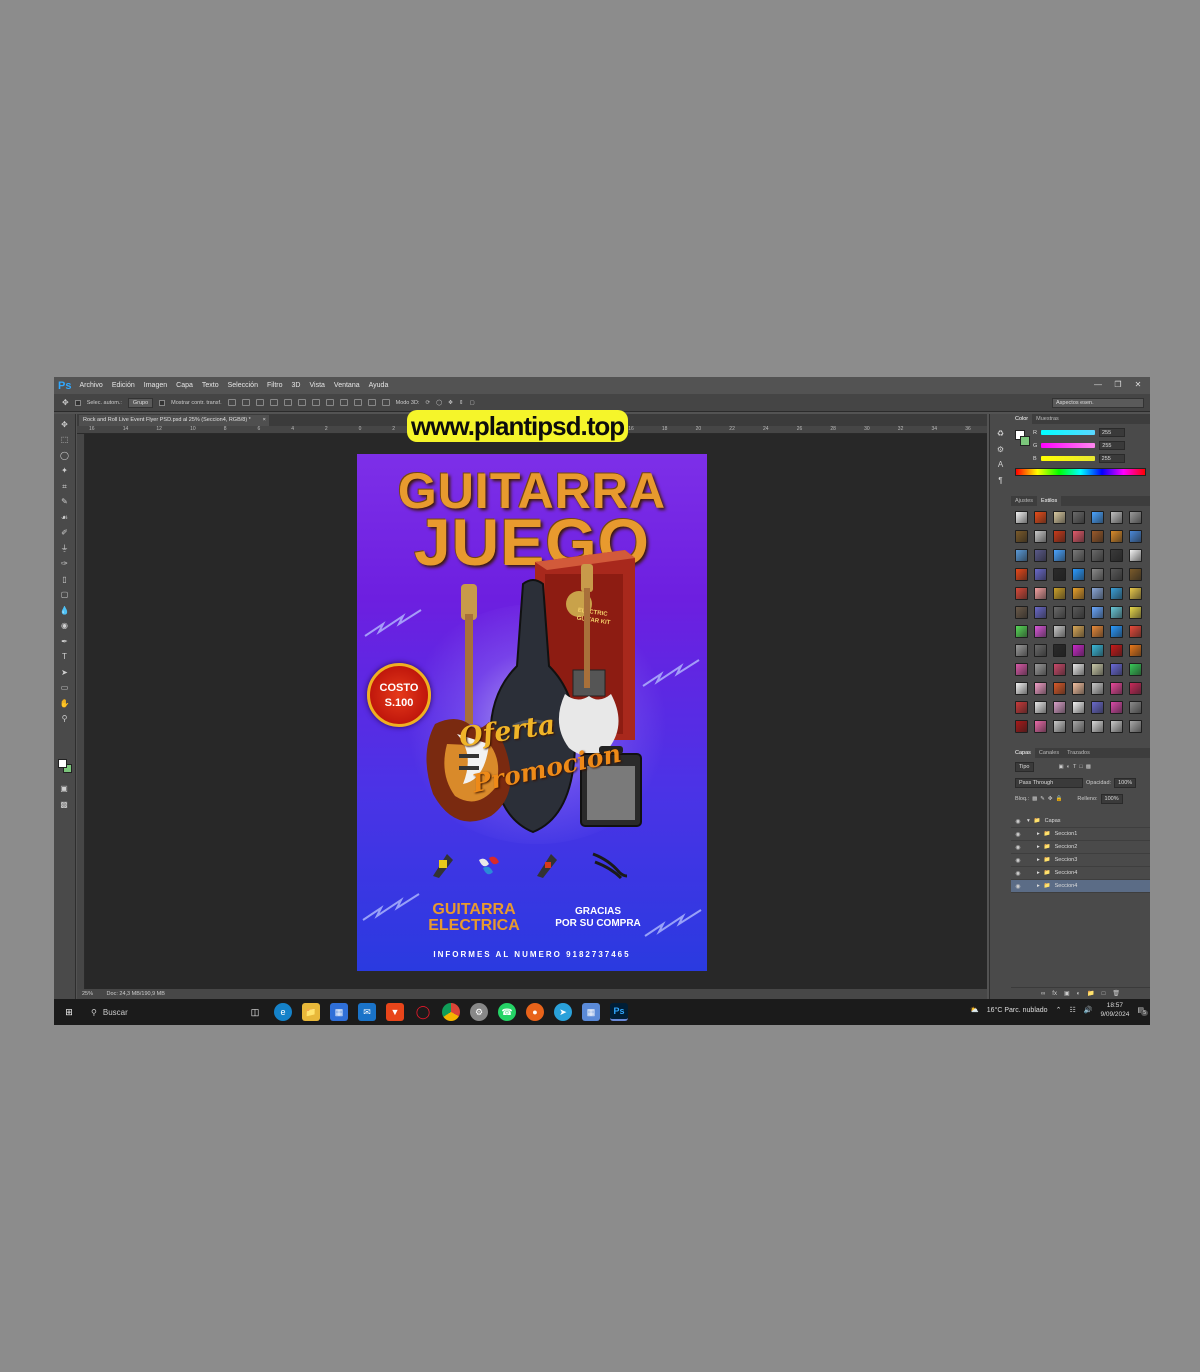 The height and width of the screenshot is (1372, 1200). What do you see at coordinates (1080, 767) in the screenshot?
I see `filter-shape-icon: □` at bounding box center [1080, 767].